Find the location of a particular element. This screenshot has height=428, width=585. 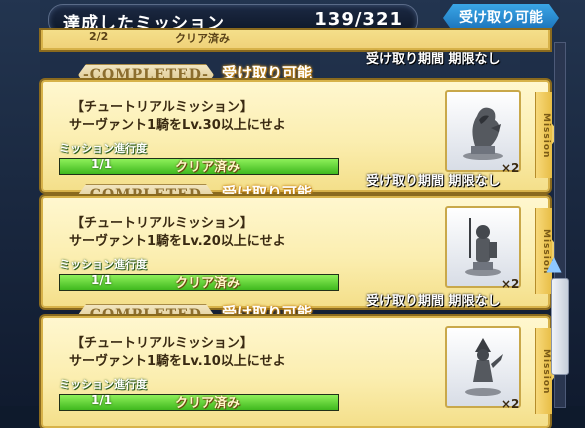

mission-count: 139/321 is located at coordinates (358, 19).